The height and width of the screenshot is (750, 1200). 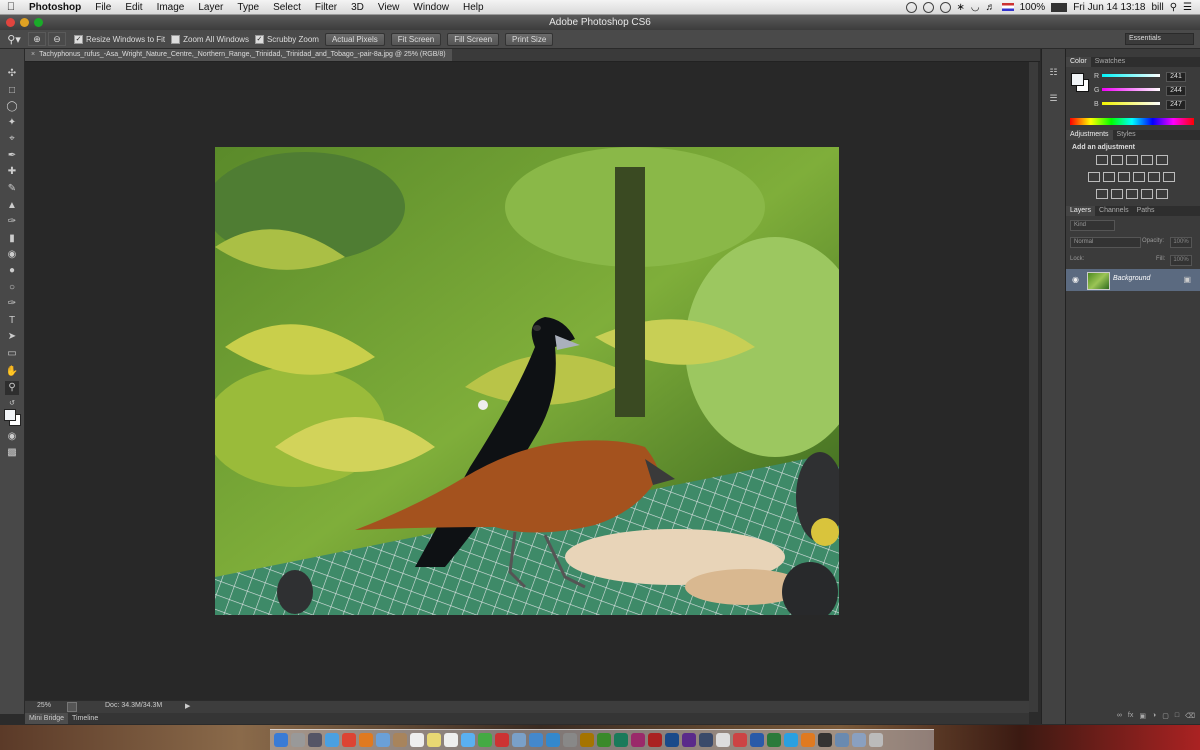 What do you see at coordinates (1162, 194) in the screenshot?
I see `selective-color-icon` at bounding box center [1162, 194].